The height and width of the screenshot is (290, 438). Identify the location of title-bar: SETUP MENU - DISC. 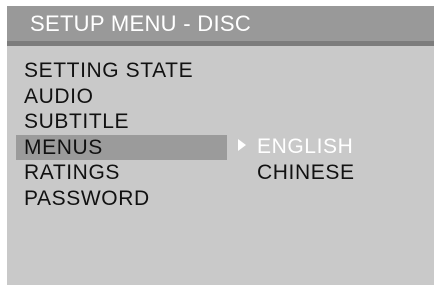
(220, 23).